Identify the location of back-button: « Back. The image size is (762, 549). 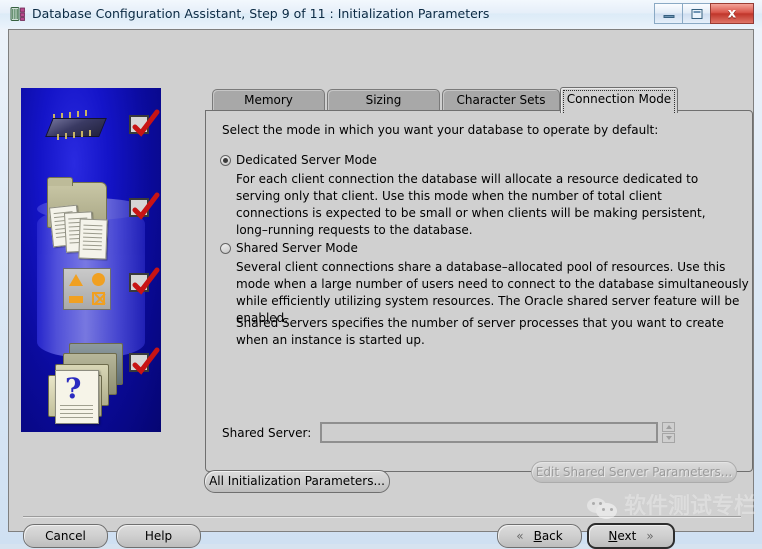
(539, 536).